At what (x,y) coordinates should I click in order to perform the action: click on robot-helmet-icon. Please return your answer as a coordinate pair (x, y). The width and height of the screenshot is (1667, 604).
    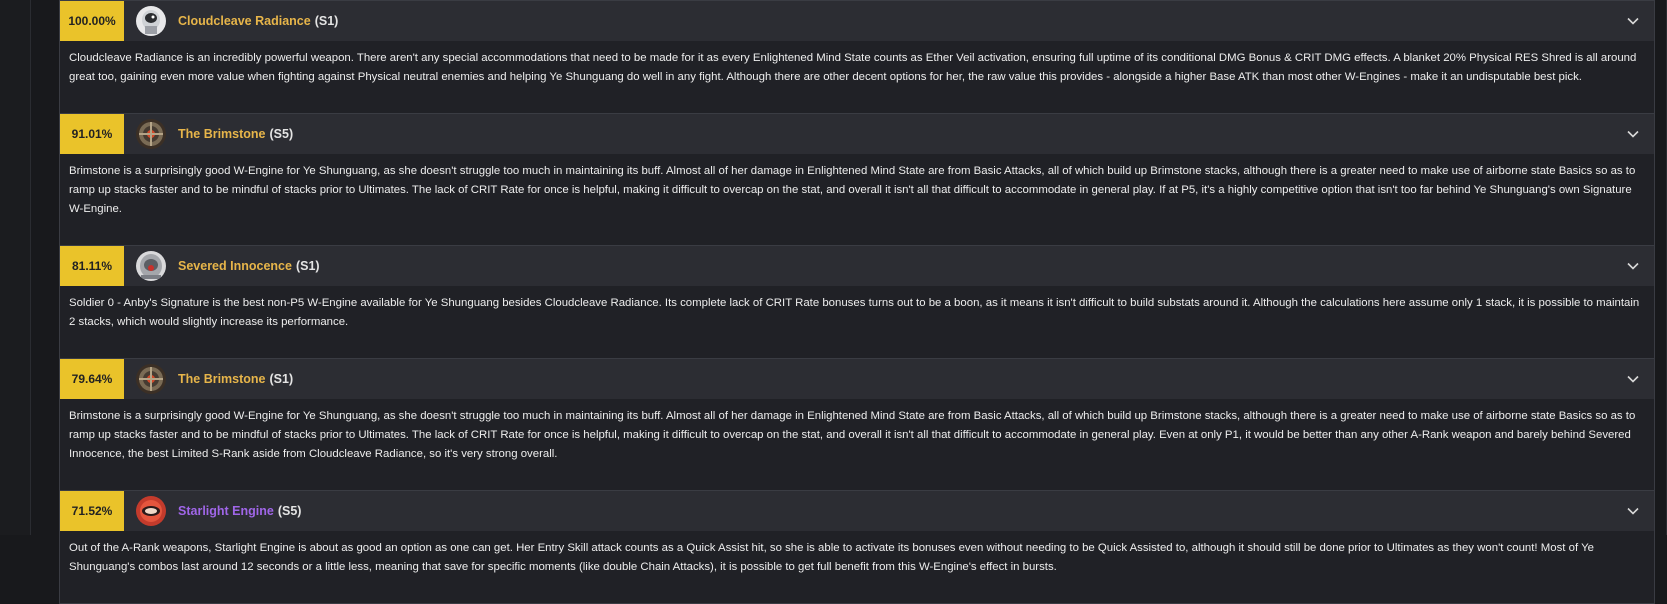
    Looking at the image, I should click on (151, 266).